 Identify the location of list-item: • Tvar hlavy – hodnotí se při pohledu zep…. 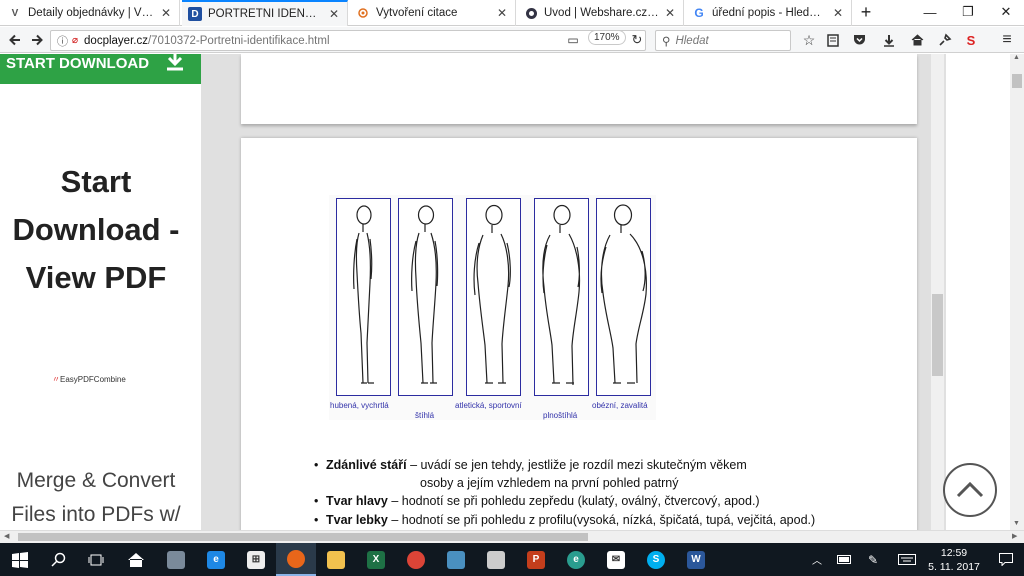
(537, 501).